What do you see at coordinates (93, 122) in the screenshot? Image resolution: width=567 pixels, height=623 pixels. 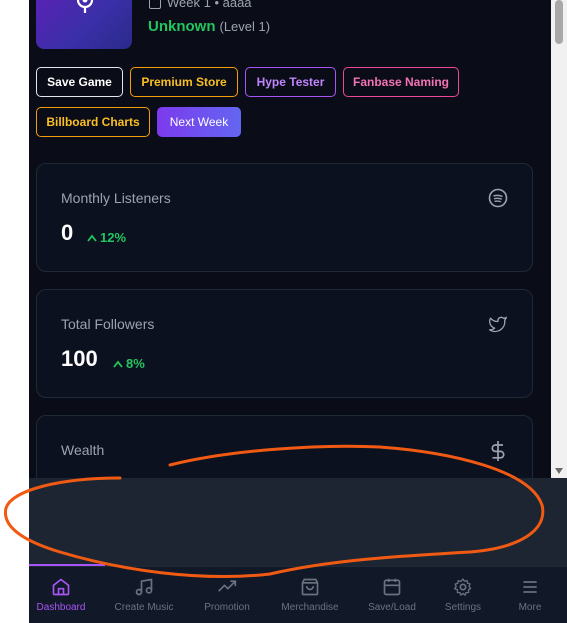 I see `billboard-charts-button: Billboard Charts` at bounding box center [93, 122].